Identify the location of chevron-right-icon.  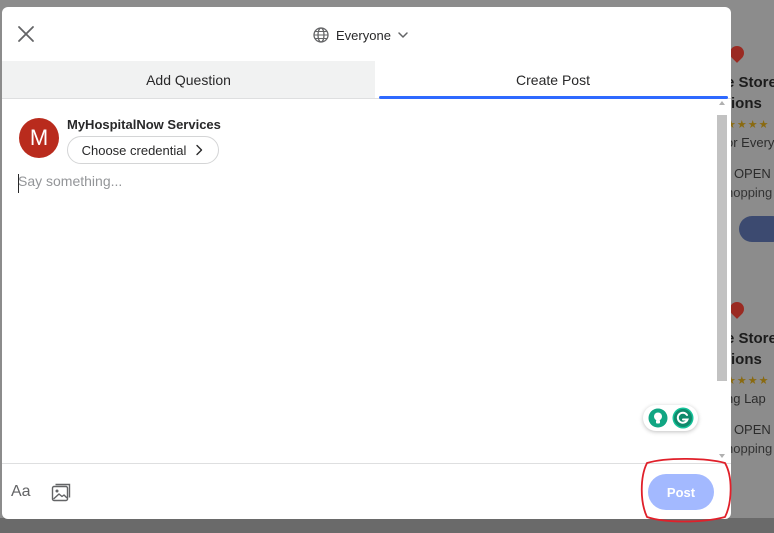
(199, 150).